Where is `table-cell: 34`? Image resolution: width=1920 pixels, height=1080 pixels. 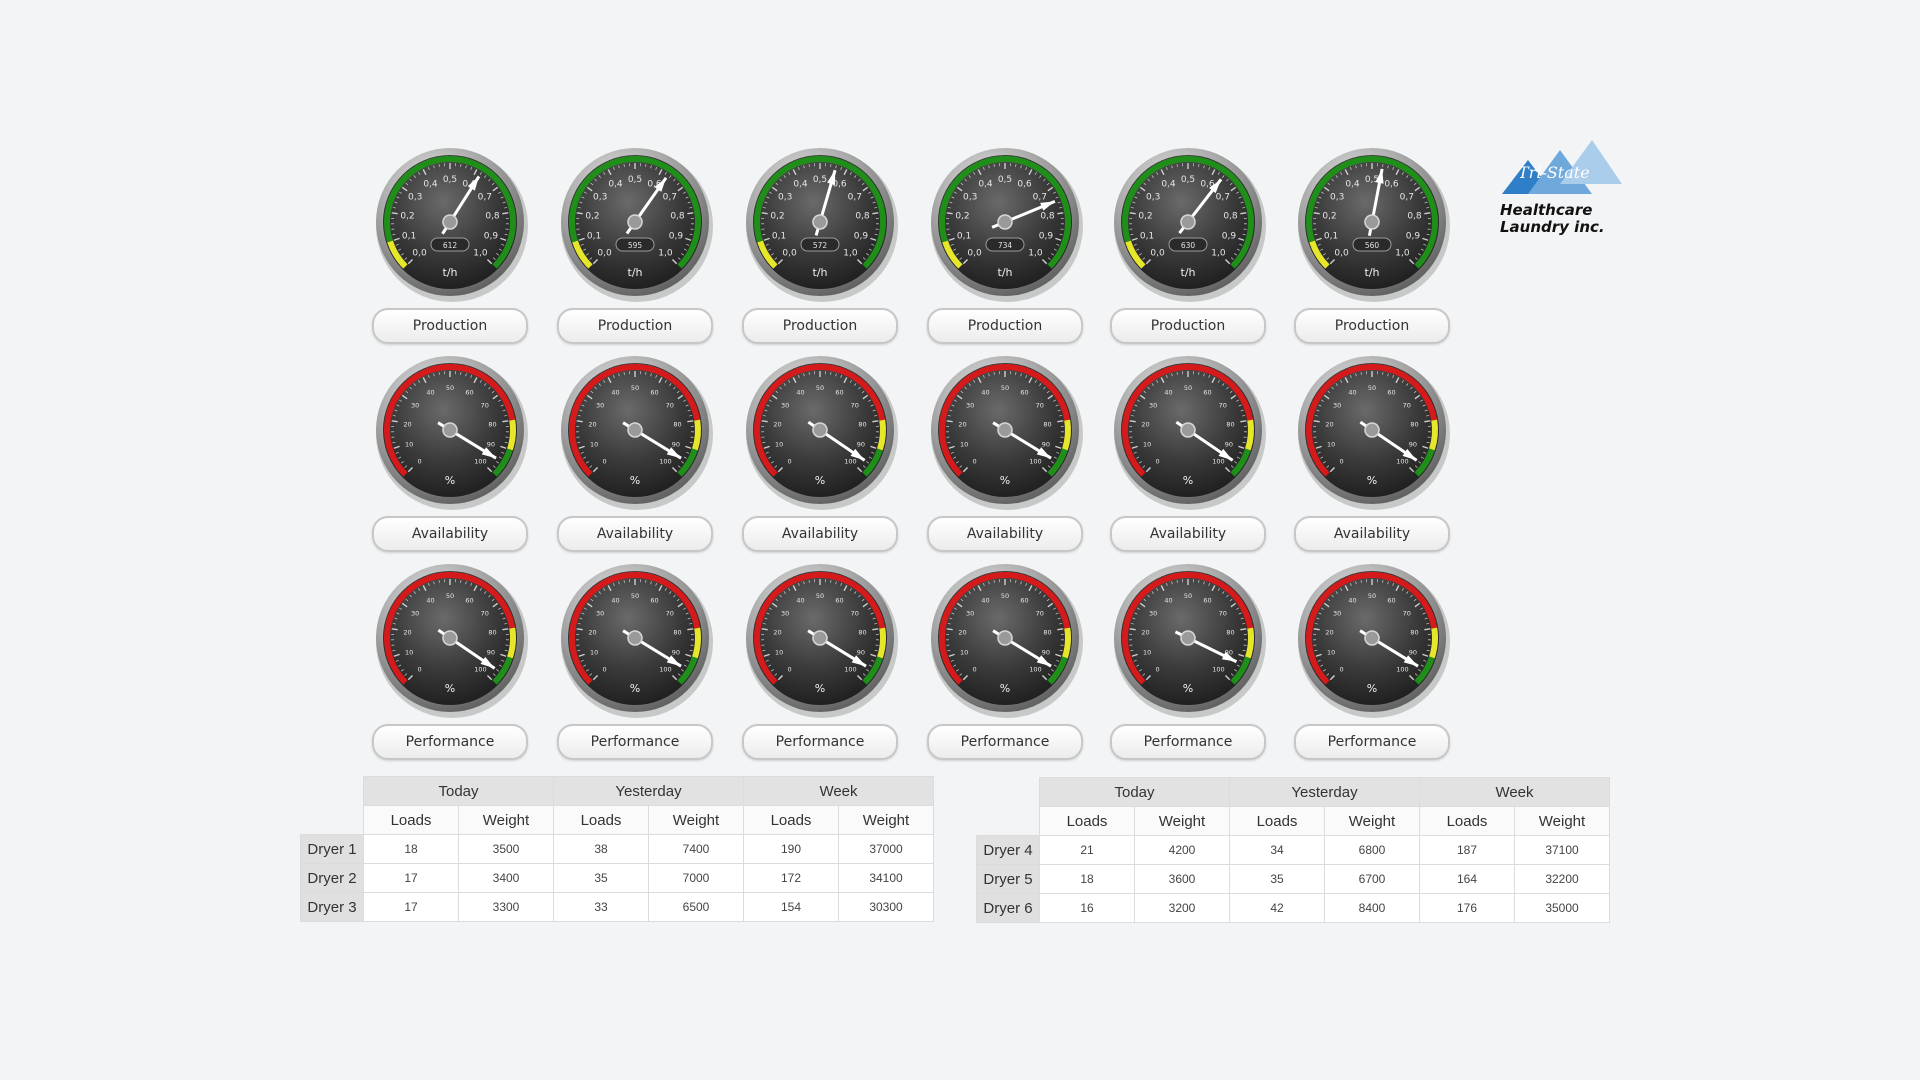
table-cell: 34 is located at coordinates (1277, 850).